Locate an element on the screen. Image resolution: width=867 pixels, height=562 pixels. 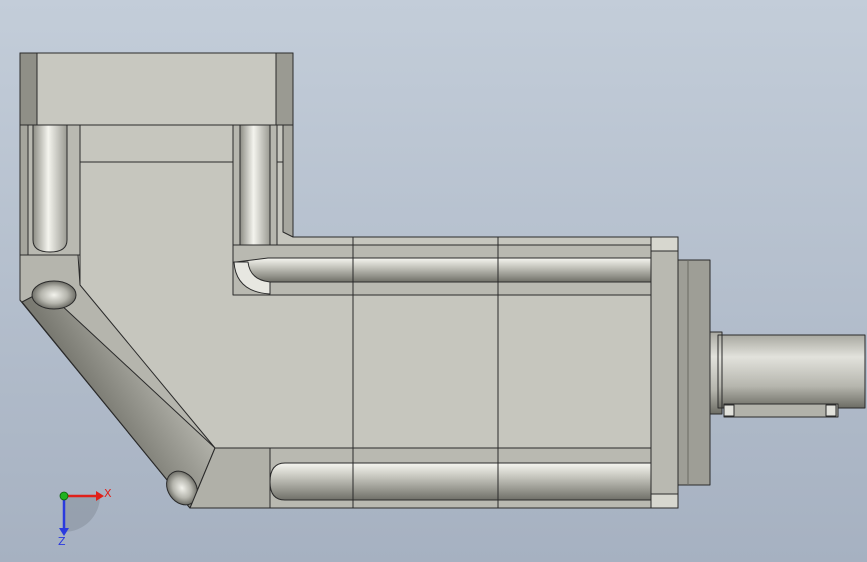
output-flange-block is located at coordinates (664, 372).